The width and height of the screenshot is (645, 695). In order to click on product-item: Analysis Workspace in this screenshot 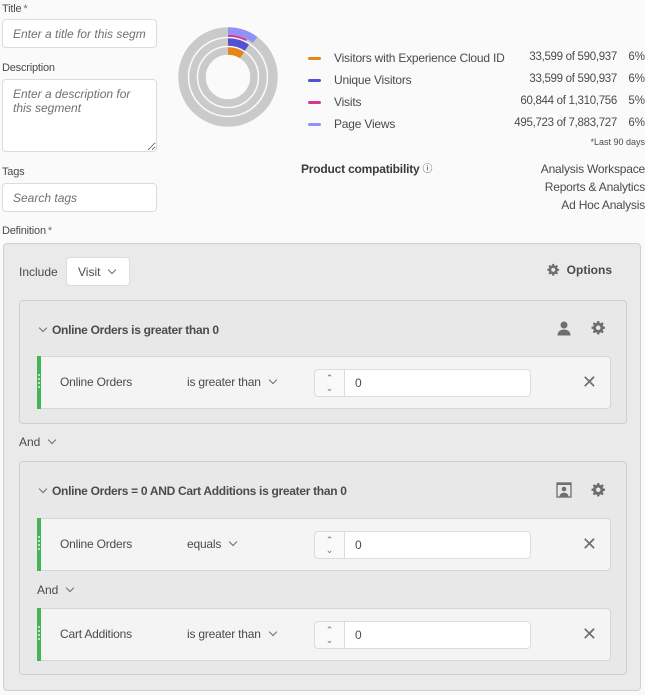, I will do `click(592, 169)`.